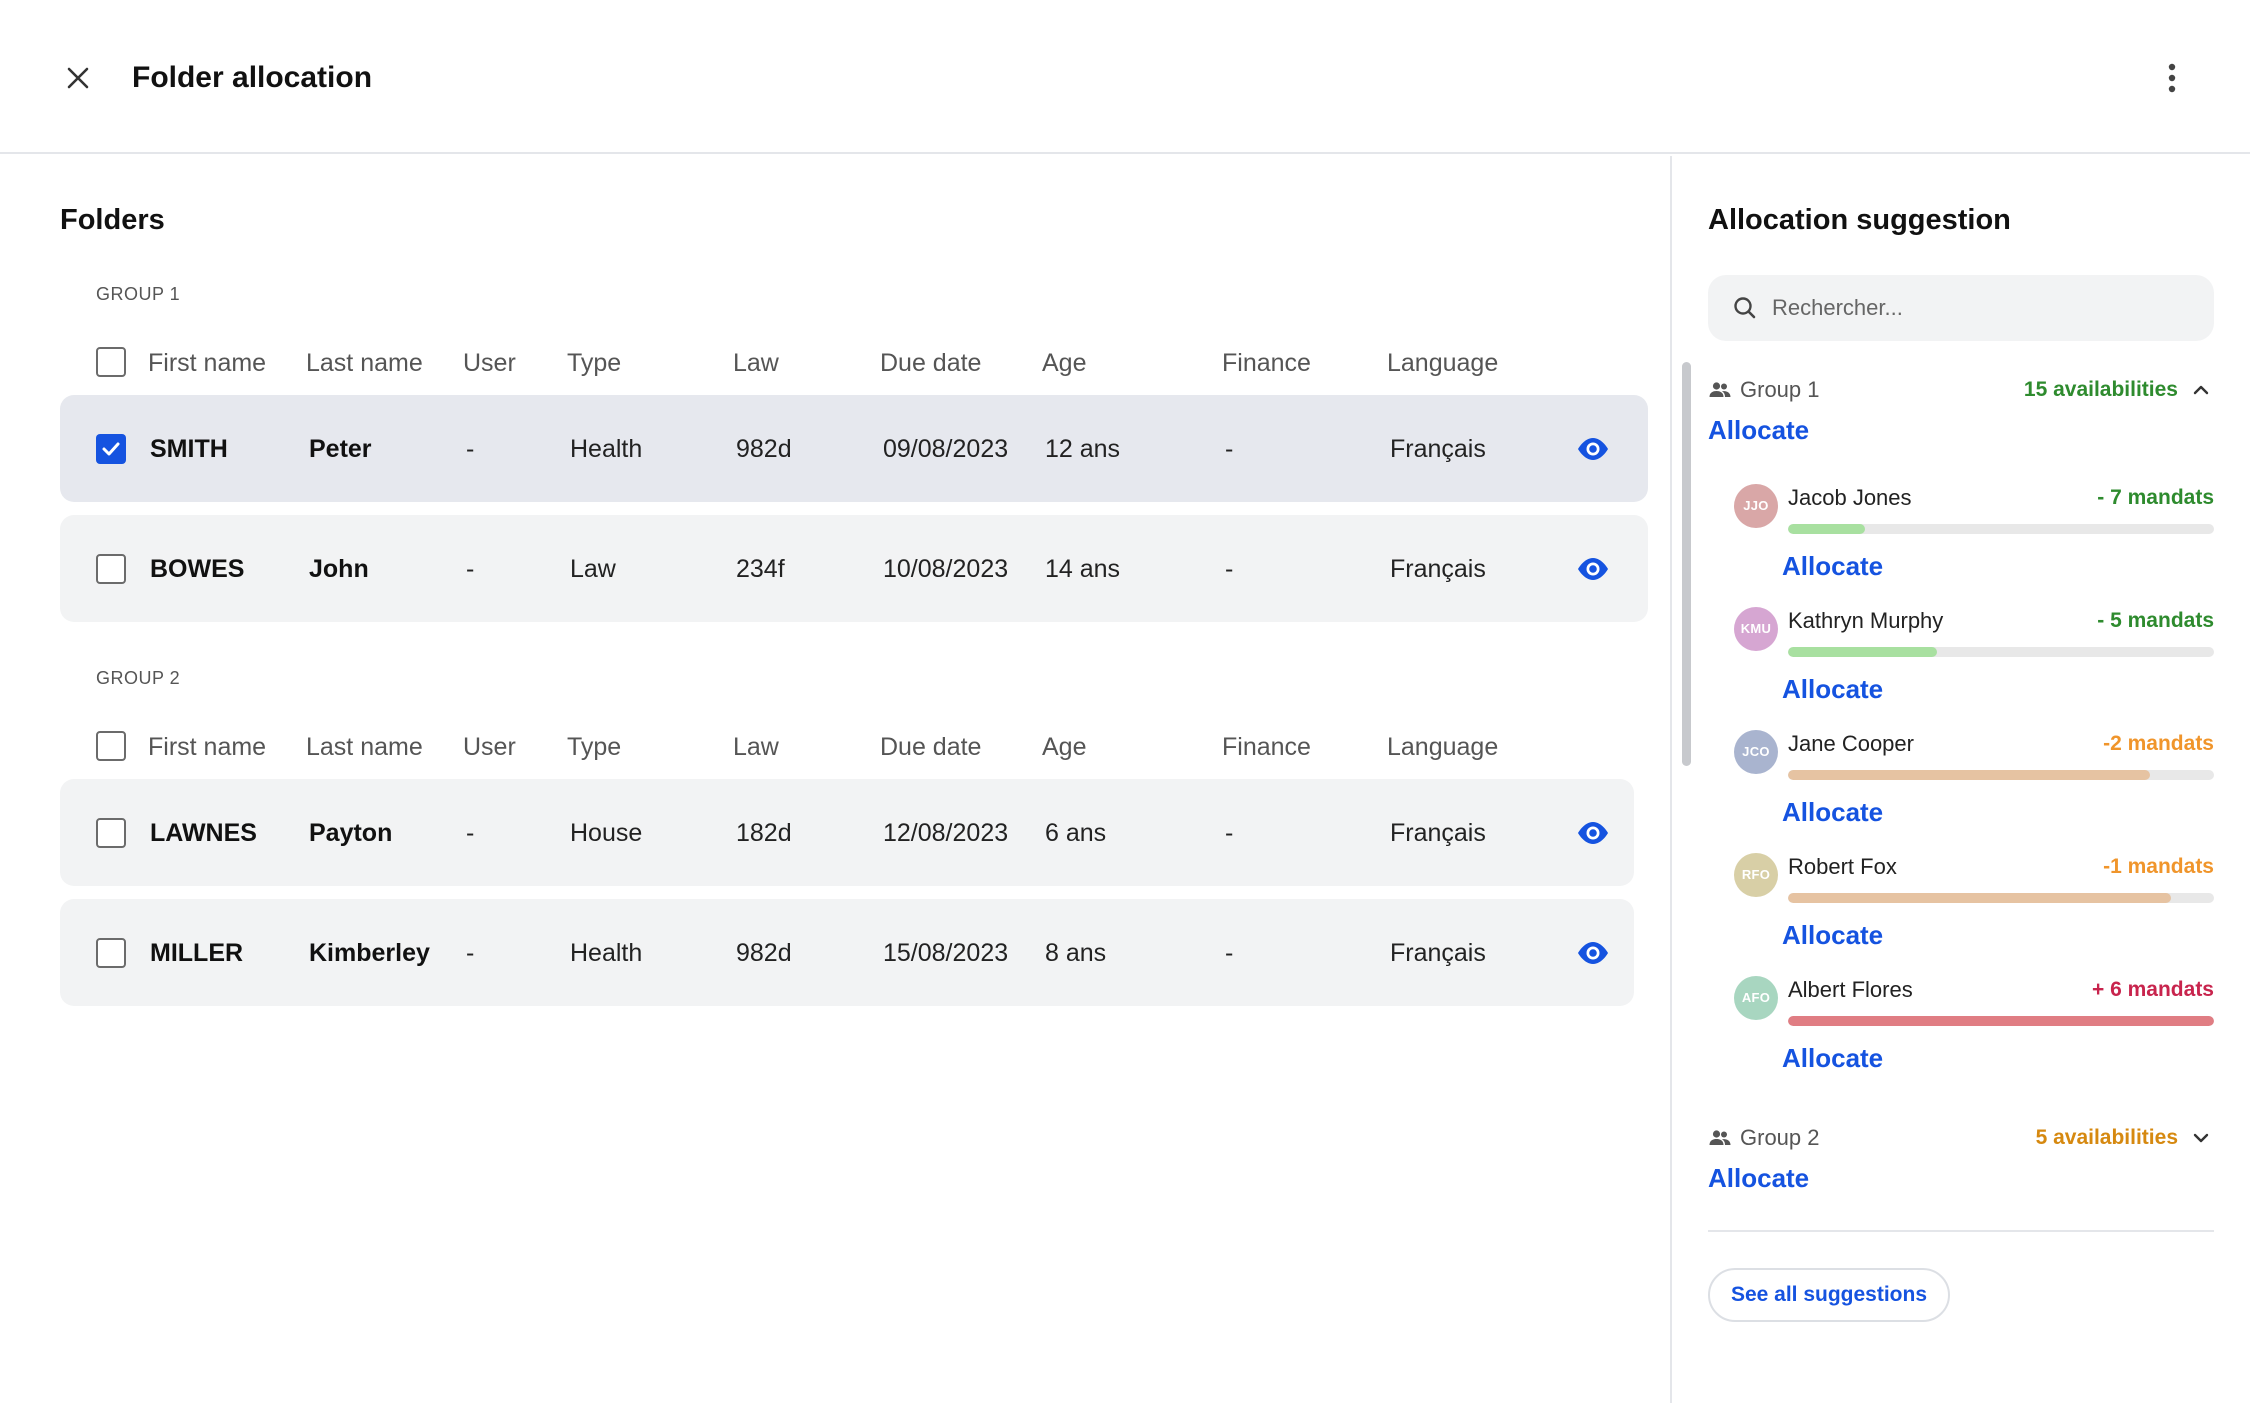  Describe the element at coordinates (1756, 998) in the screenshot. I see `avatar: AFO` at that location.